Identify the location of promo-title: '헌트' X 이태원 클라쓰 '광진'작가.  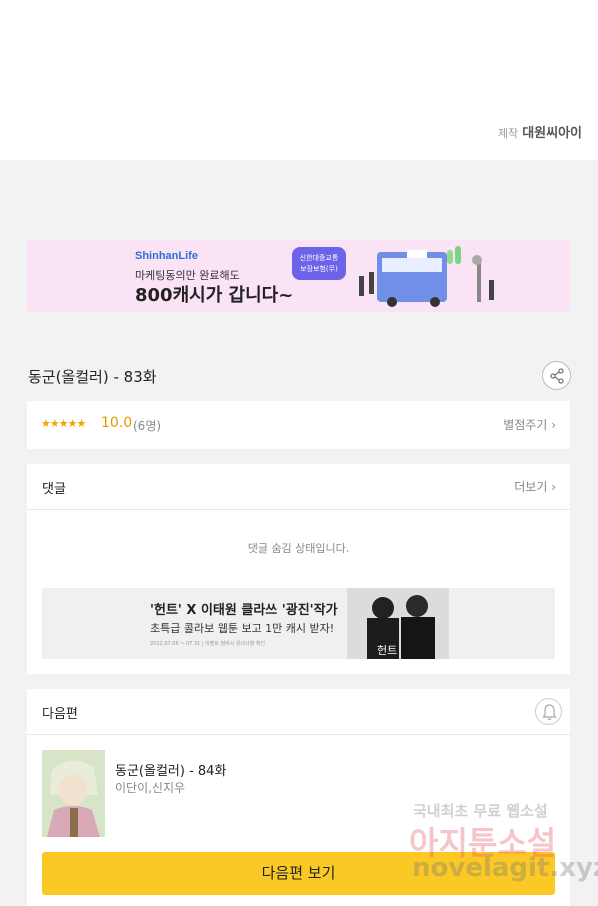
(244, 610).